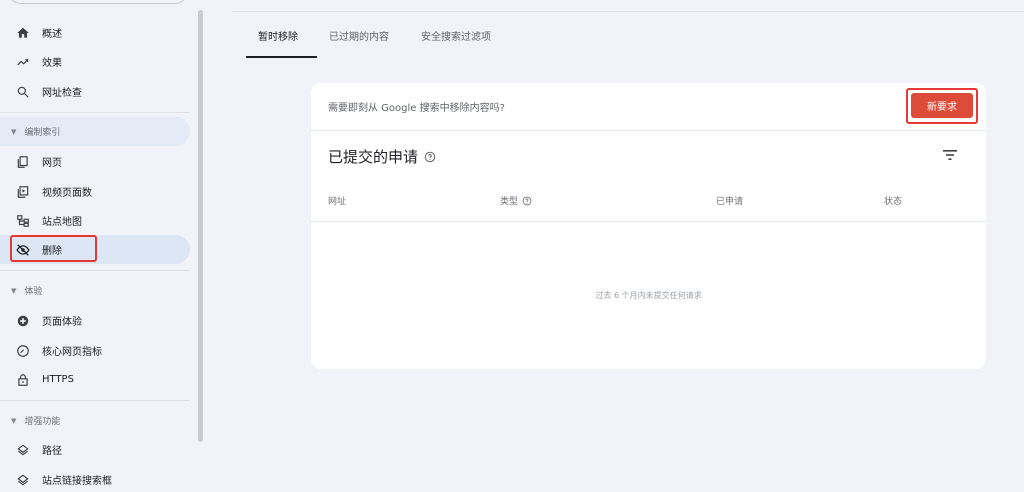 The image size is (1024, 492). Describe the element at coordinates (278, 38) in the screenshot. I see `tab-temporary-removals: 暂时移除` at that location.